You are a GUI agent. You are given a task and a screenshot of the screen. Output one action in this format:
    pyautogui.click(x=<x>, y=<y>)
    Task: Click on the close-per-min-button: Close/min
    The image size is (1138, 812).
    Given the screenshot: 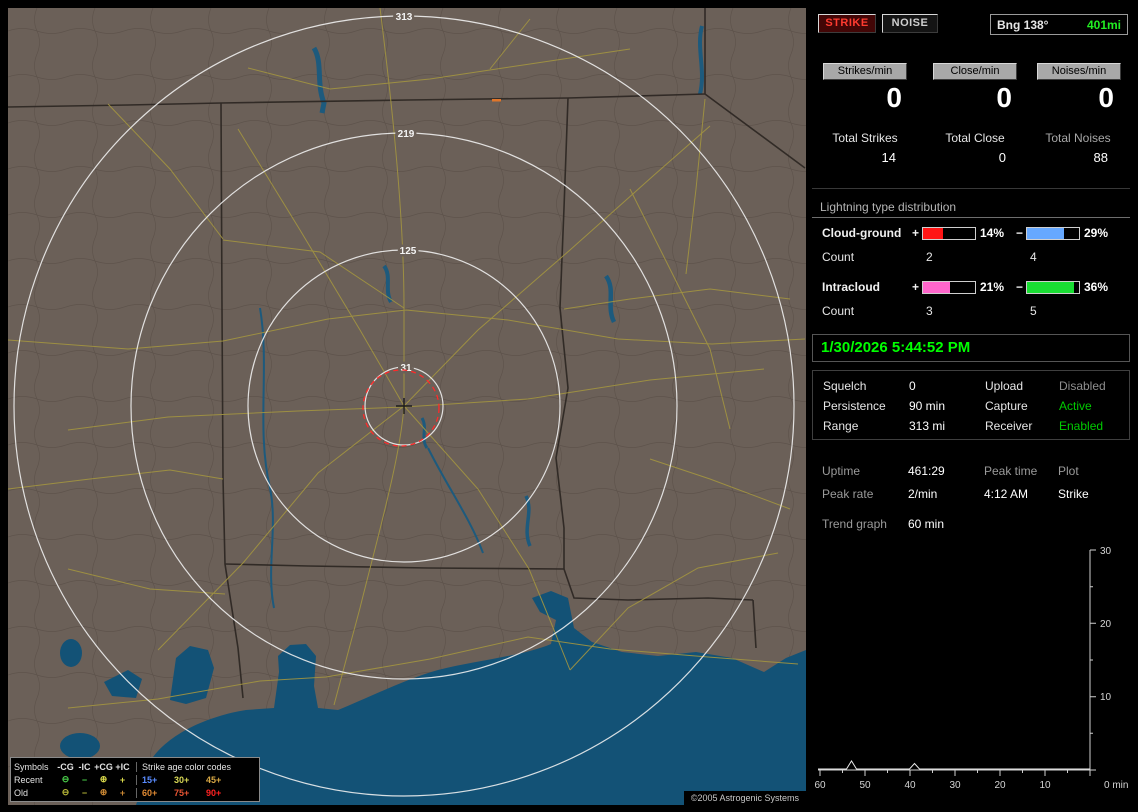 What is the action you would take?
    pyautogui.click(x=975, y=71)
    